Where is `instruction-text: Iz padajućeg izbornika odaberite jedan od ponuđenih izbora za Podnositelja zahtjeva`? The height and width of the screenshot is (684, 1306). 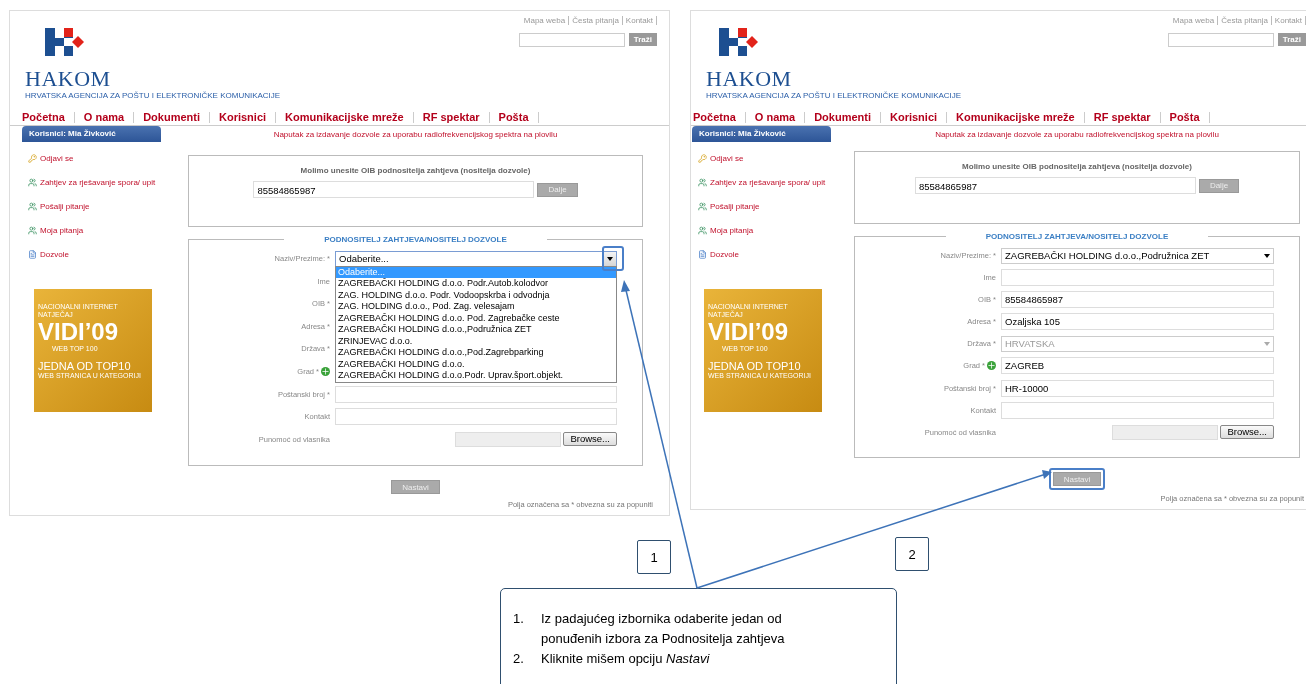 instruction-text: Iz padajućeg izbornika odaberite jedan od ponuđenih izbora za Podnositelja zahtjeva is located at coordinates (663, 629).